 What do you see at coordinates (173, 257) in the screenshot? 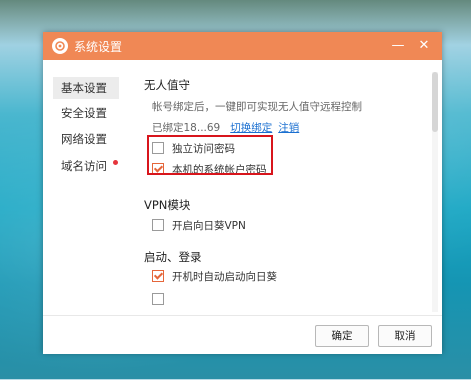
I see `startup-section-title: 启动、登录` at bounding box center [173, 257].